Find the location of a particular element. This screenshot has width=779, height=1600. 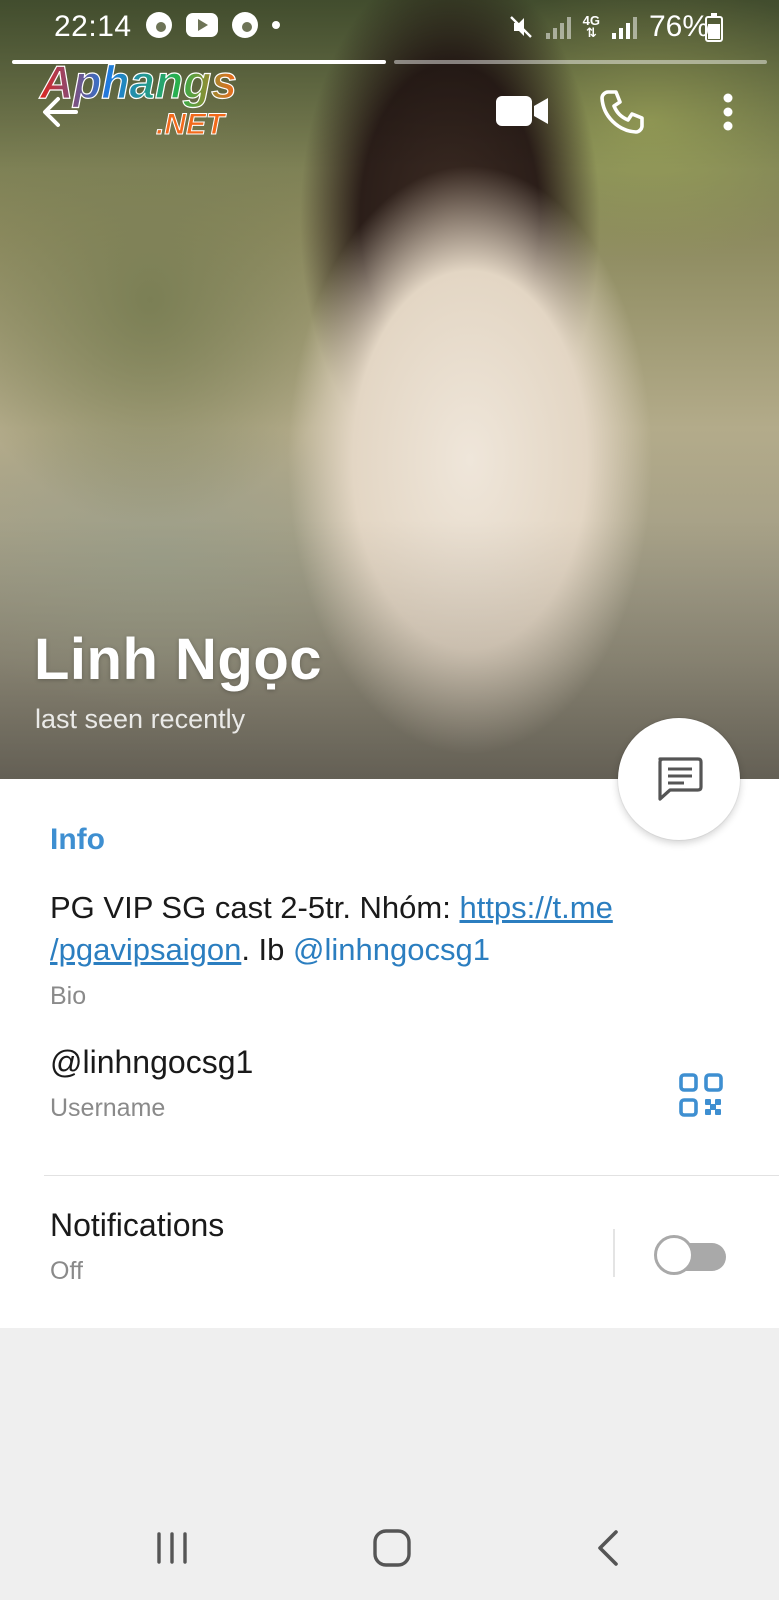

system-icons: 4G ⇅ 76% is located at coordinates (608, 27).